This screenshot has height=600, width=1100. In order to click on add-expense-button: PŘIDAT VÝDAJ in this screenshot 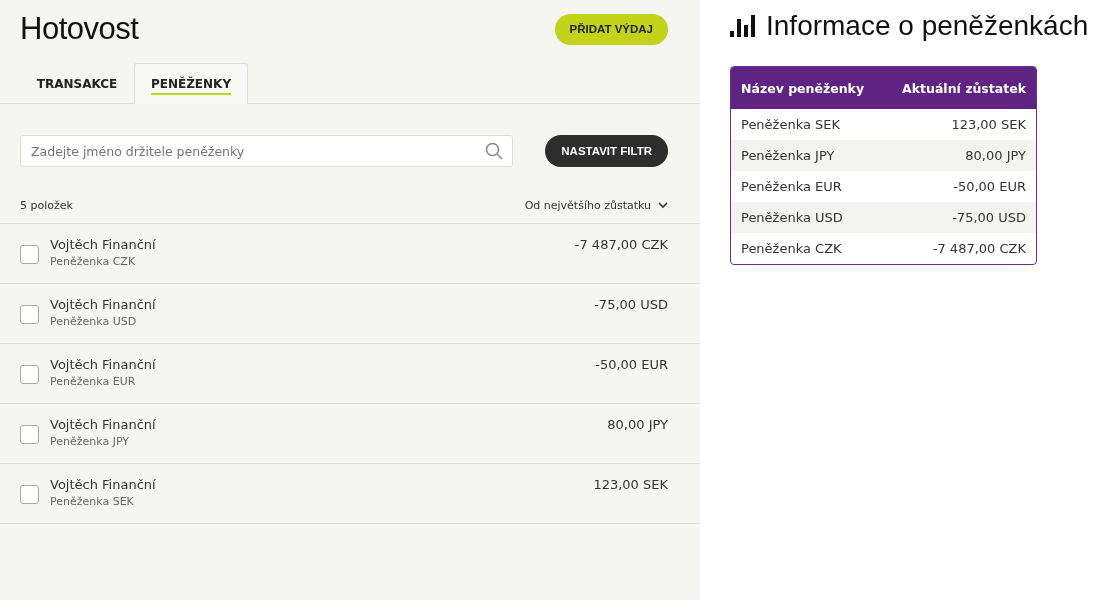, I will do `click(611, 29)`.